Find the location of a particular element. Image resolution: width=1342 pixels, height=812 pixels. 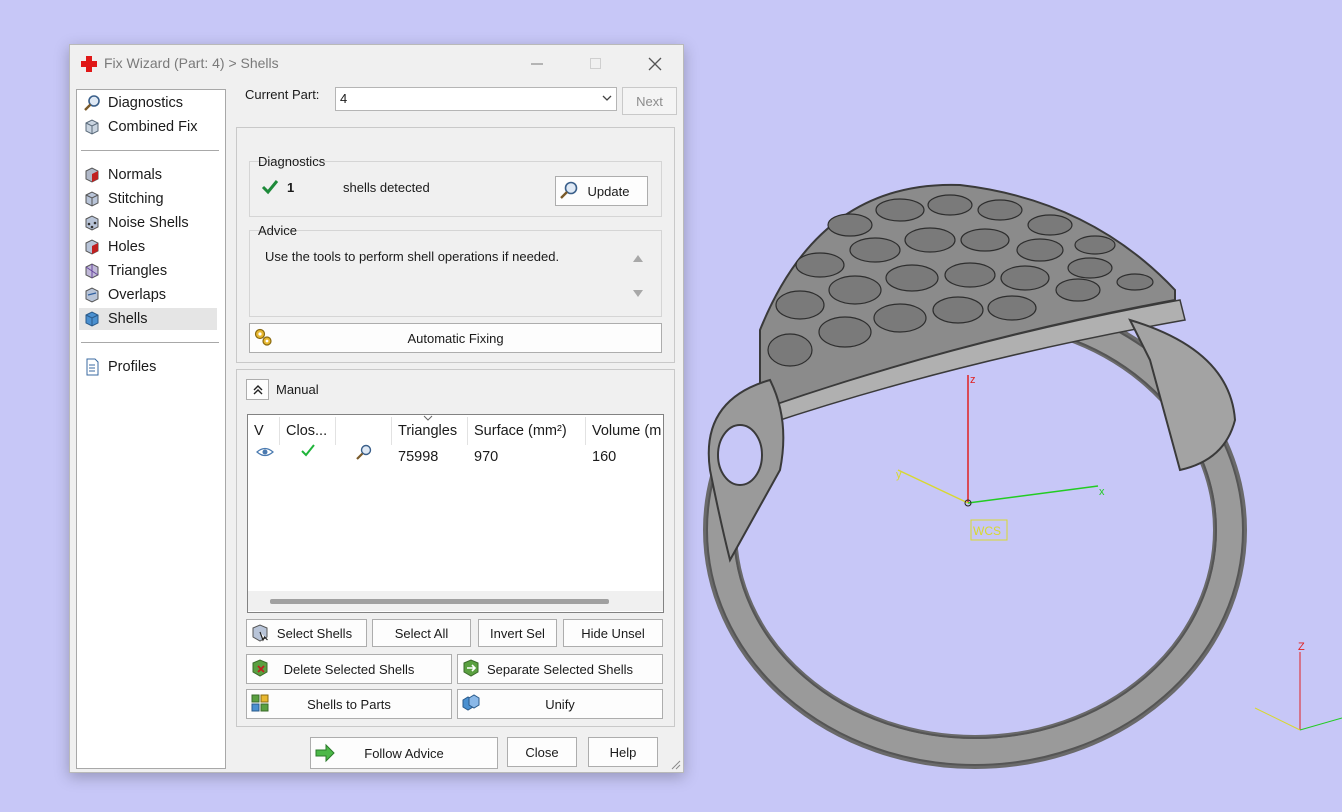

select-all-label: Select All is located at coordinates (421, 633).